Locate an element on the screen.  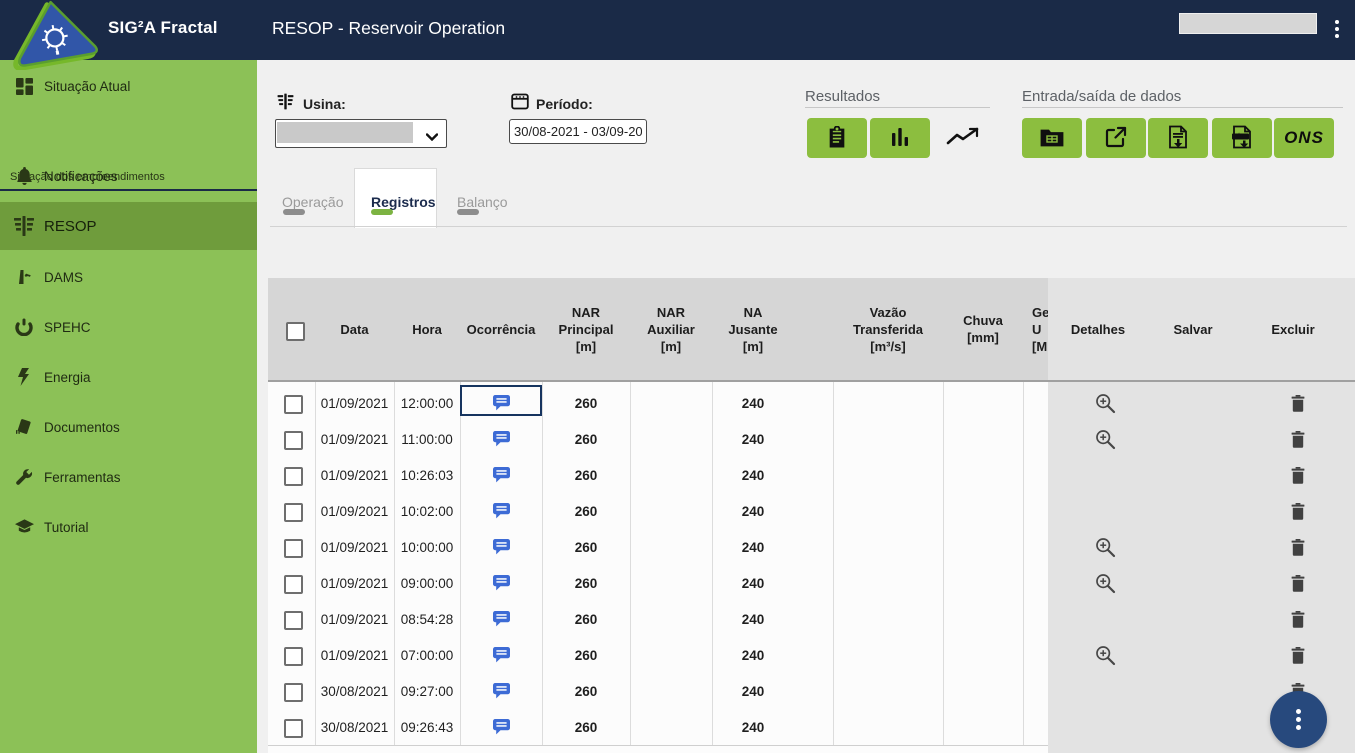
file-download-button is located at coordinates (1178, 138).